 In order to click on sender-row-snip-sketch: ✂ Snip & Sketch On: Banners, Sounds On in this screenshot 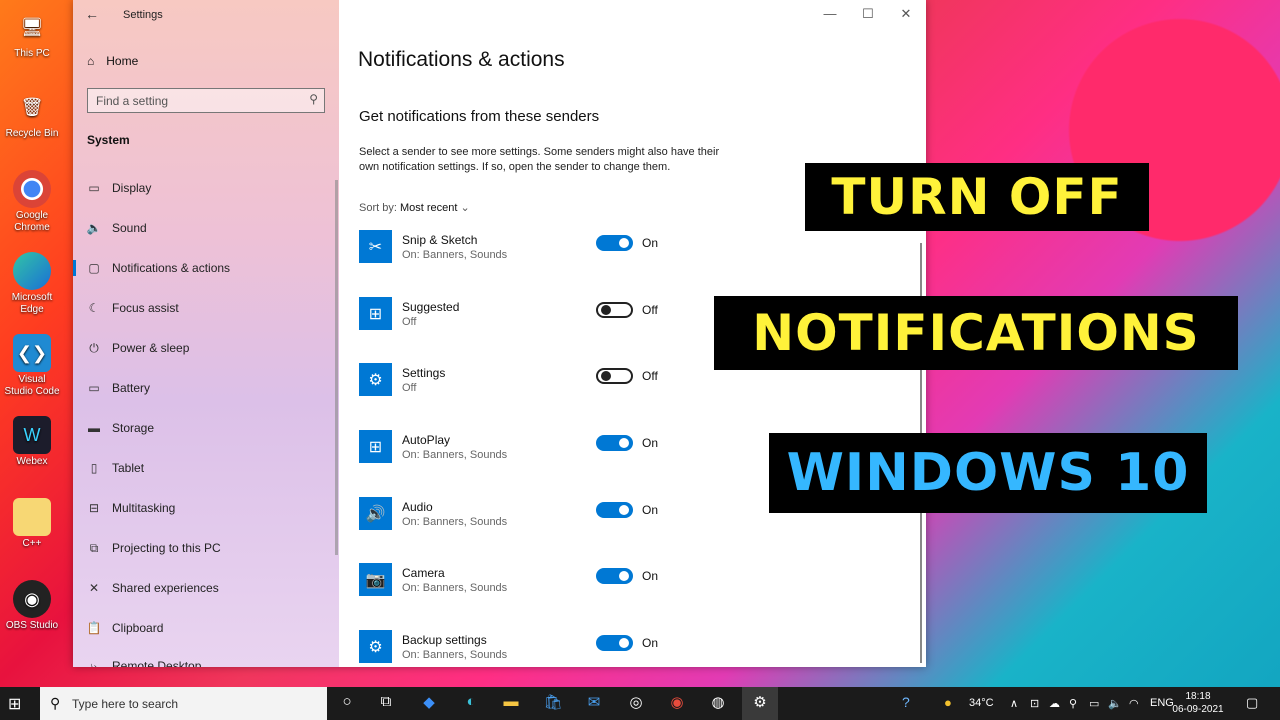, I will do `click(519, 250)`.